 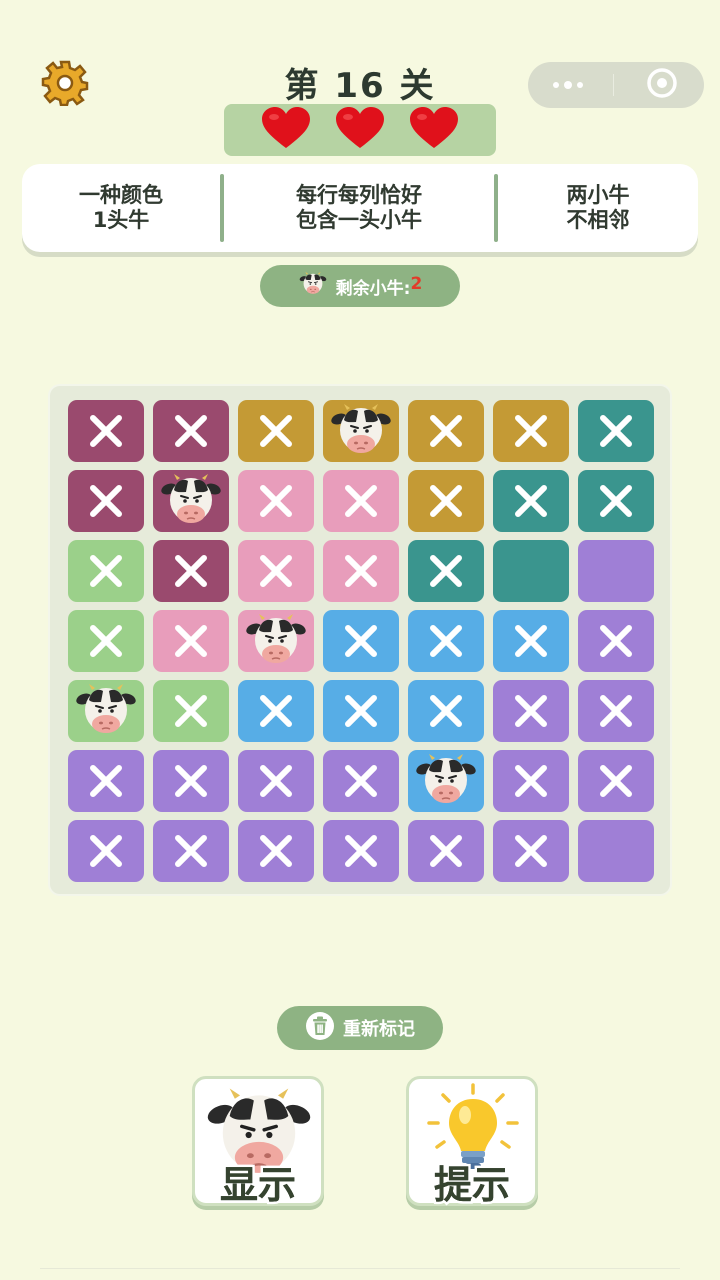 I want to click on trash-icon, so click(x=320, y=1028).